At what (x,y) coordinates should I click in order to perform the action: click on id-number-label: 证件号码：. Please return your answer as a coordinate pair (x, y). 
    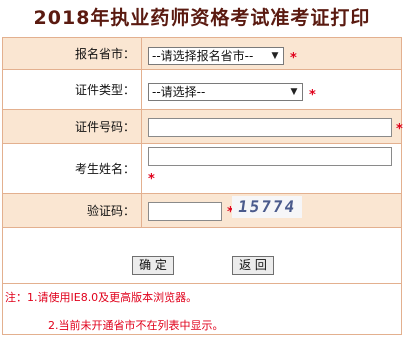
    Looking at the image, I should click on (72, 126).